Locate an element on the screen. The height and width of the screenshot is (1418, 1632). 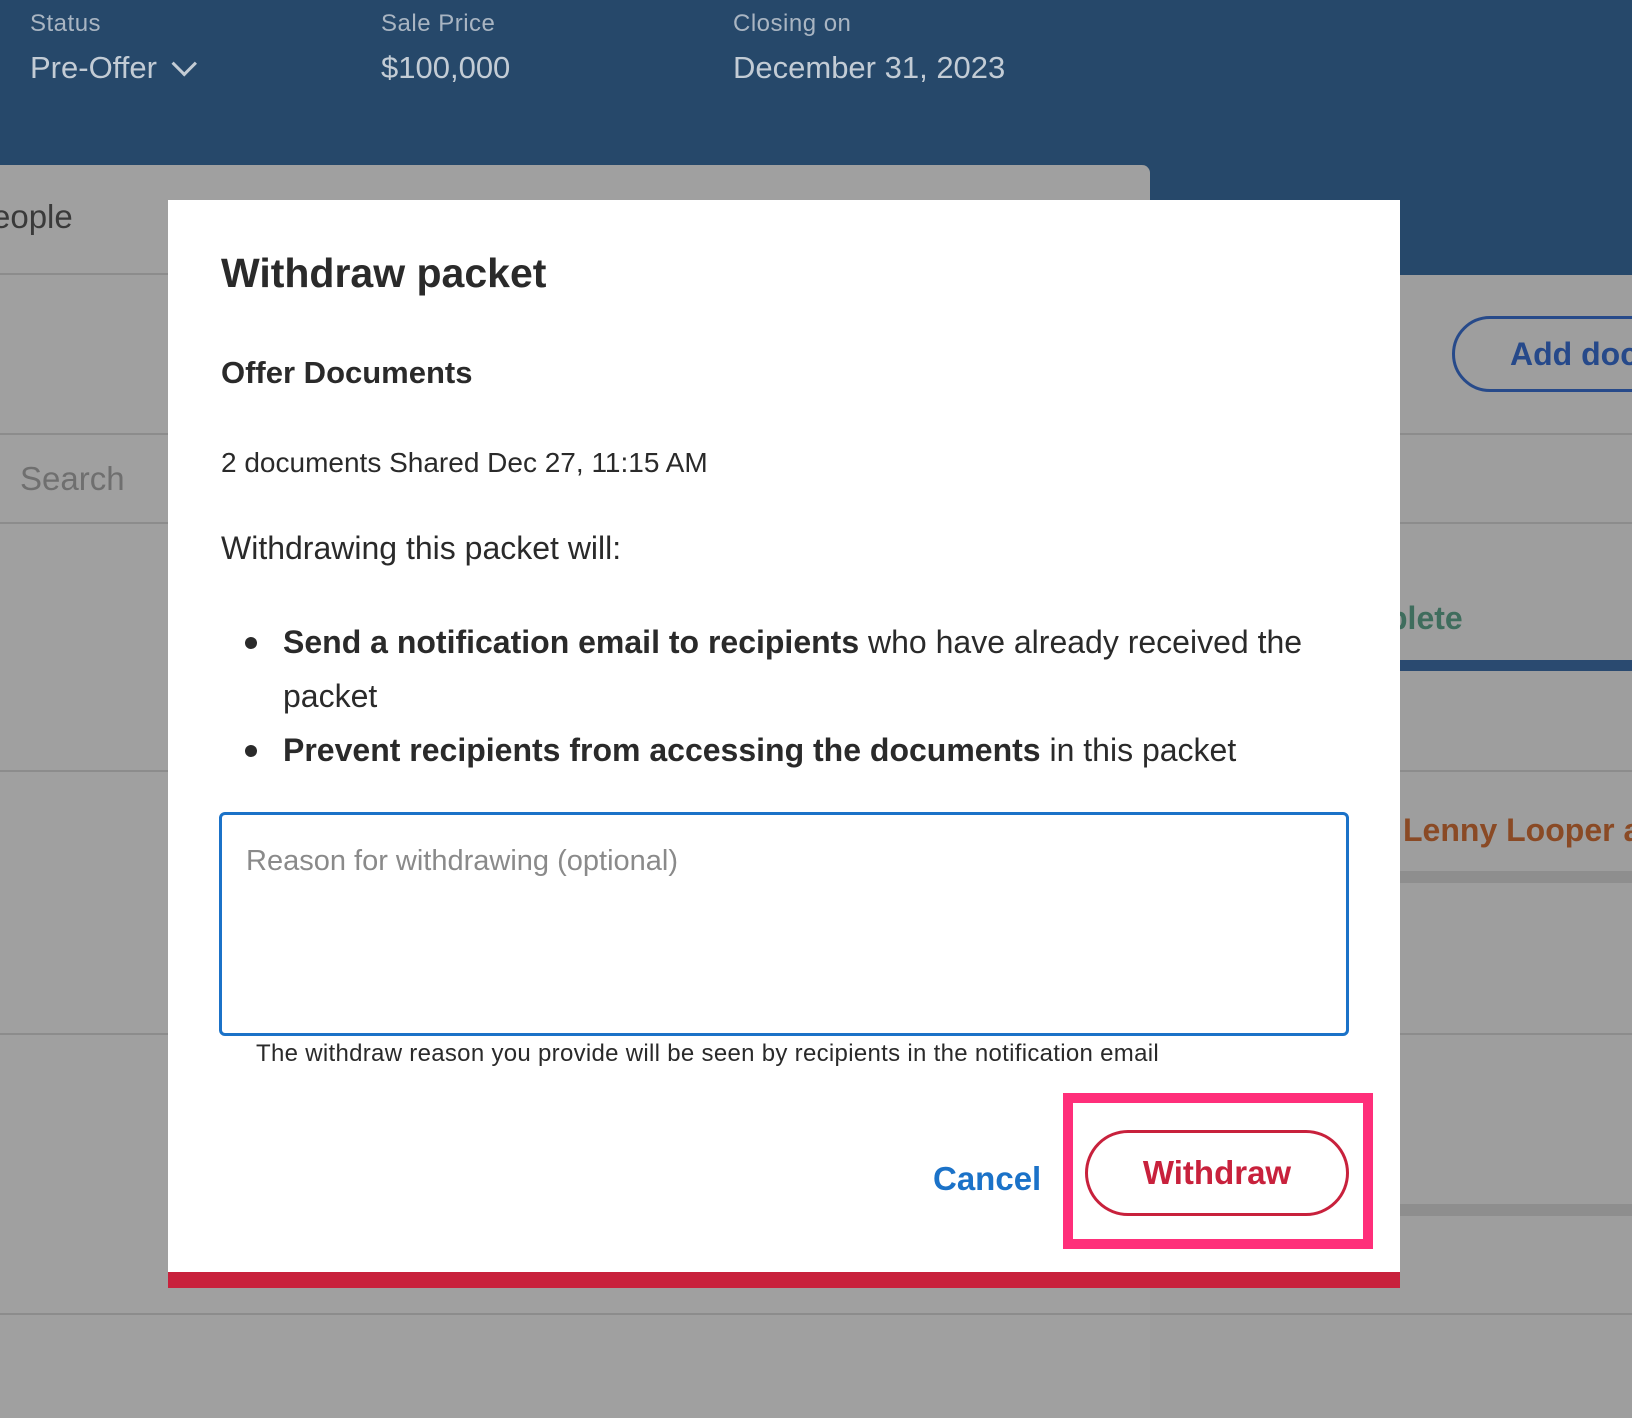
packet-meta: 2 documents Shared Dec 27, 11:15 AM is located at coordinates (464, 462).